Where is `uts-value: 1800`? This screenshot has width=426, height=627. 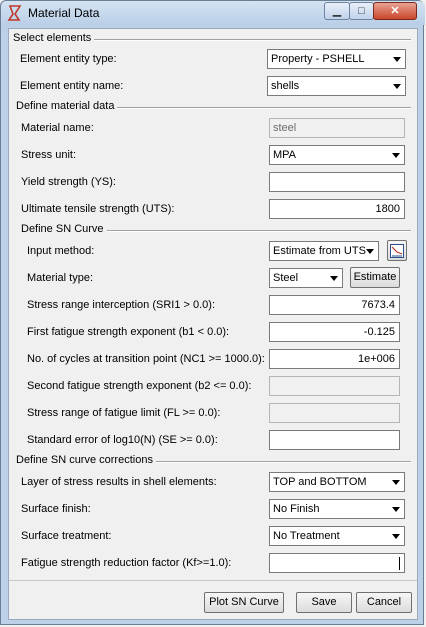 uts-value: 1800 is located at coordinates (387, 209).